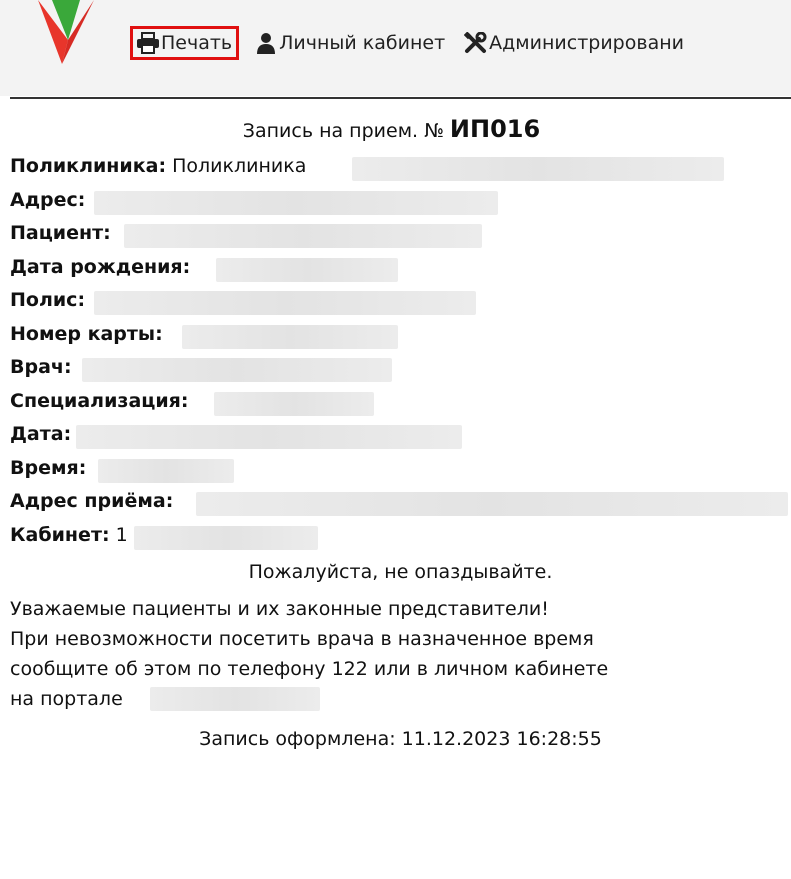  What do you see at coordinates (400, 368) in the screenshot?
I see `doctor-row: Врач:` at bounding box center [400, 368].